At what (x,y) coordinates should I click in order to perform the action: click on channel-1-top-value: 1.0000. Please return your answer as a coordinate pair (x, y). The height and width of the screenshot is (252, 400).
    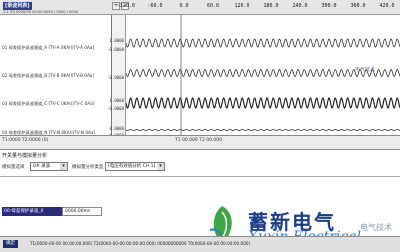
    Looking at the image, I should click on (116, 40).